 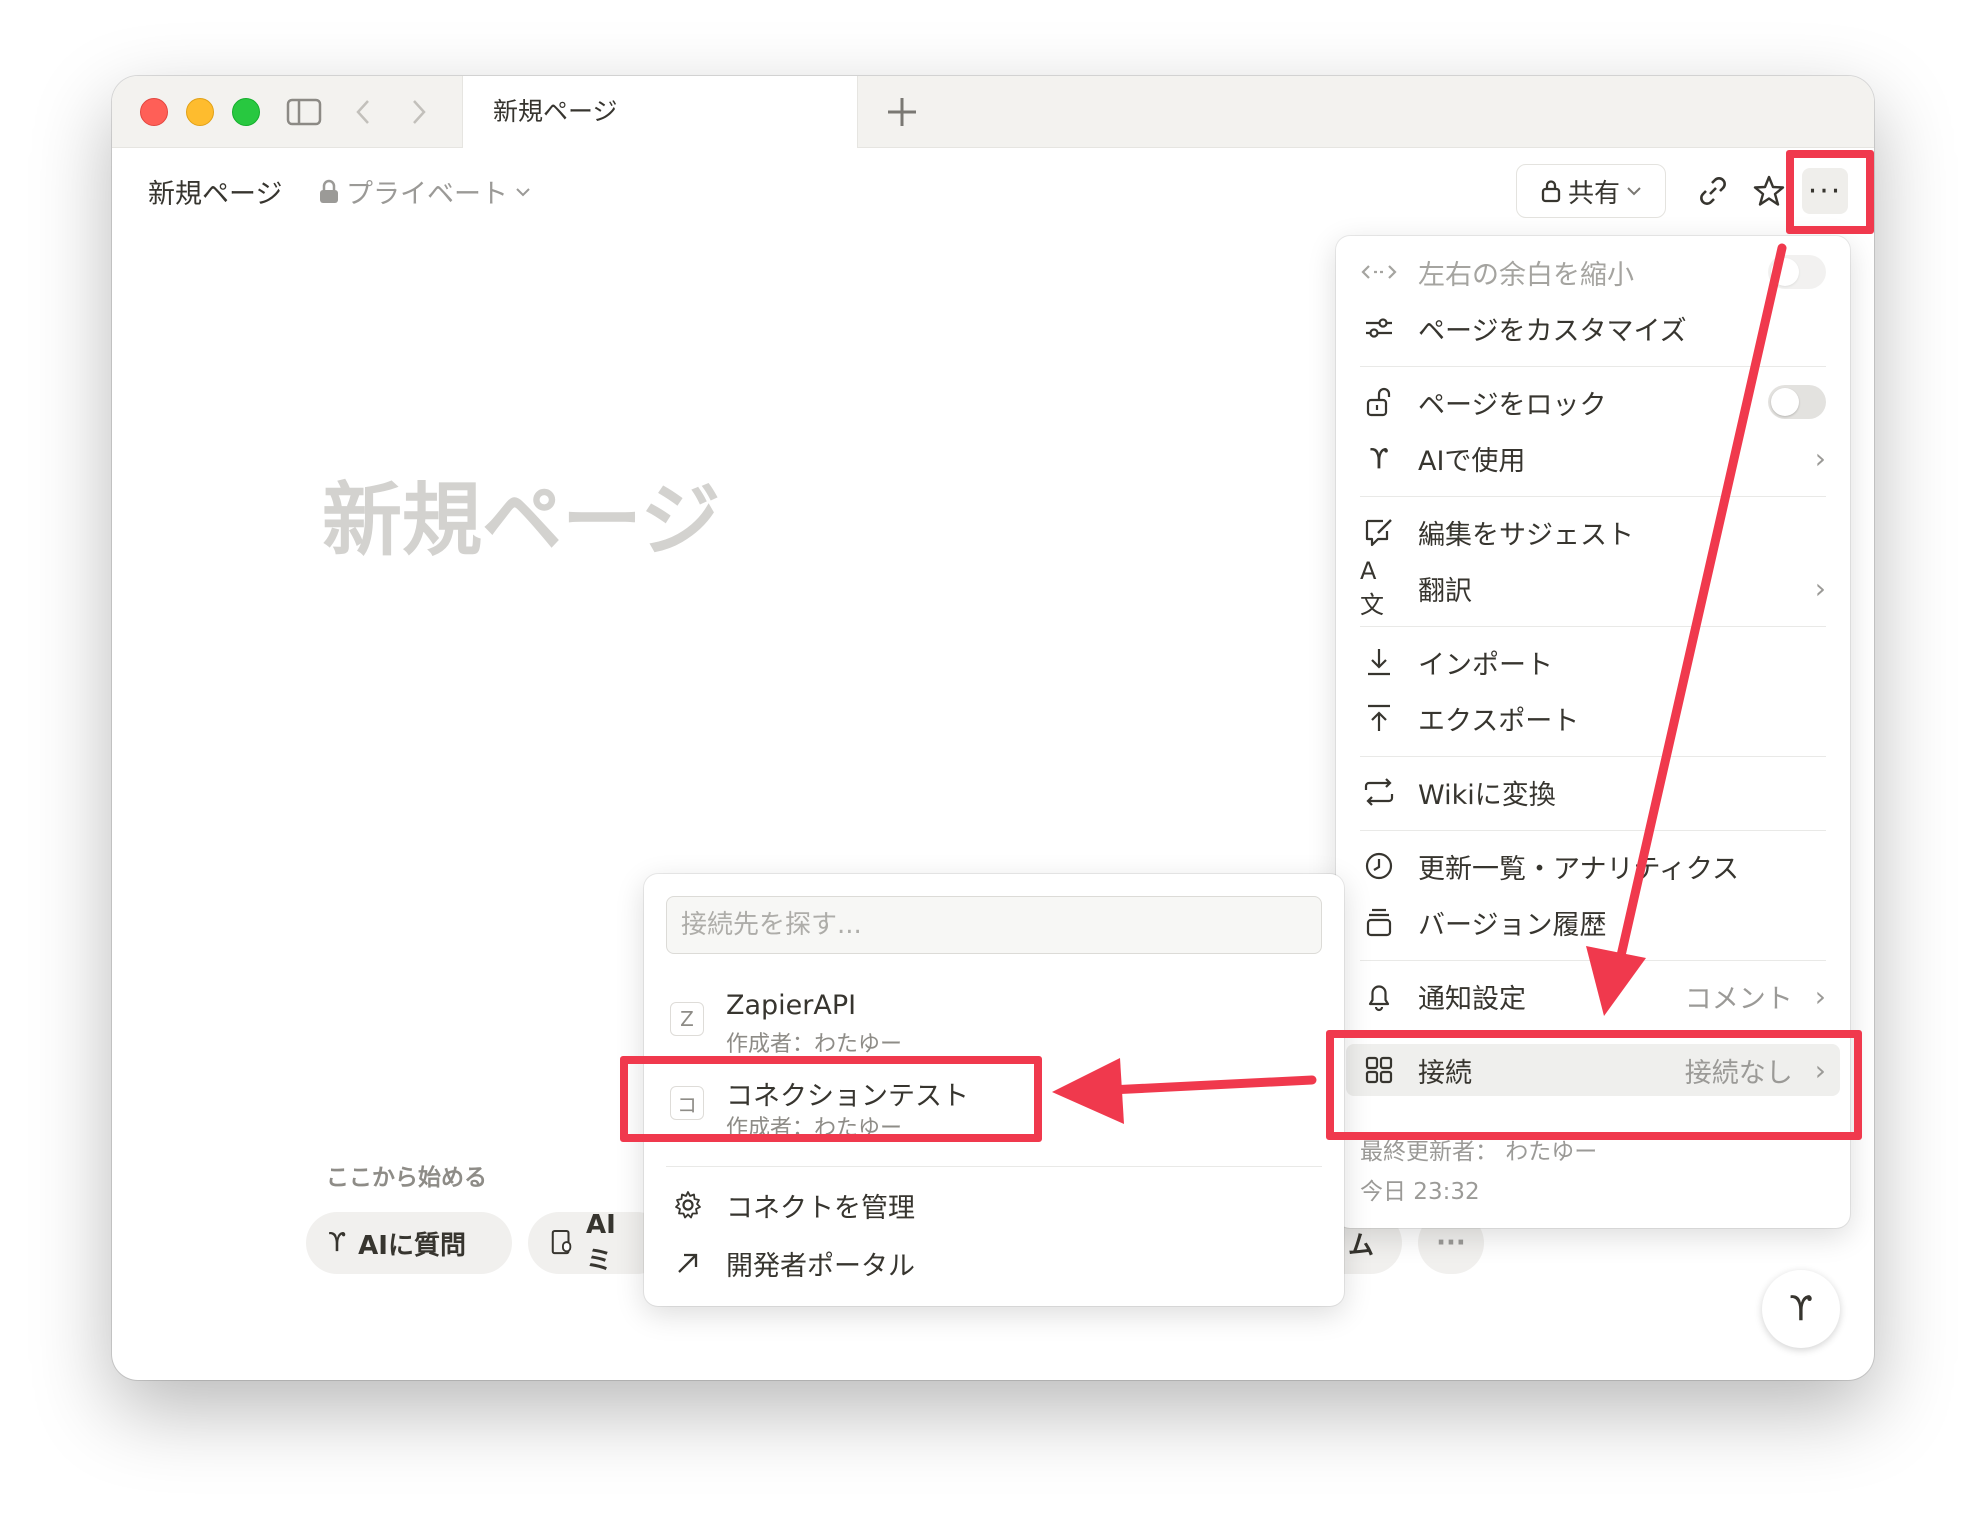 I want to click on notion-ai-button: ϒ, so click(x=1801, y=1309).